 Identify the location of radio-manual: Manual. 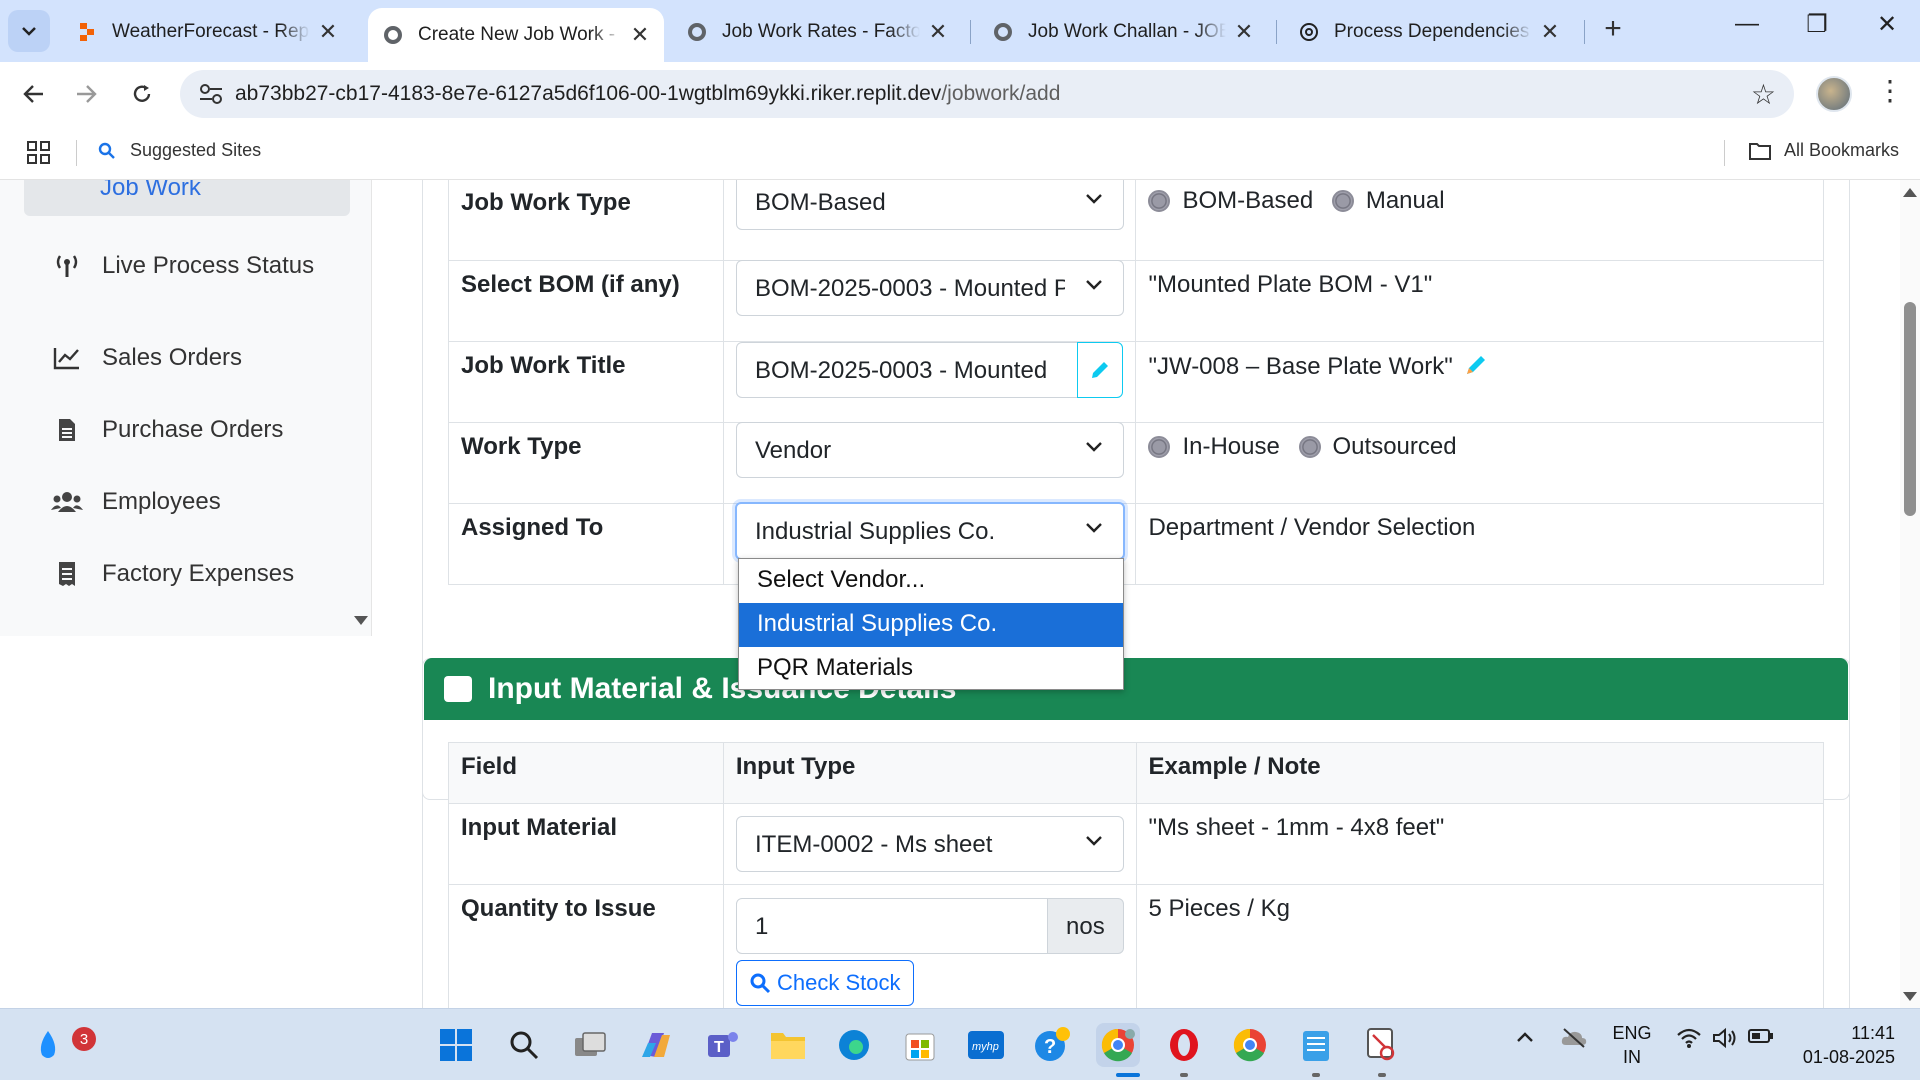
(1388, 201).